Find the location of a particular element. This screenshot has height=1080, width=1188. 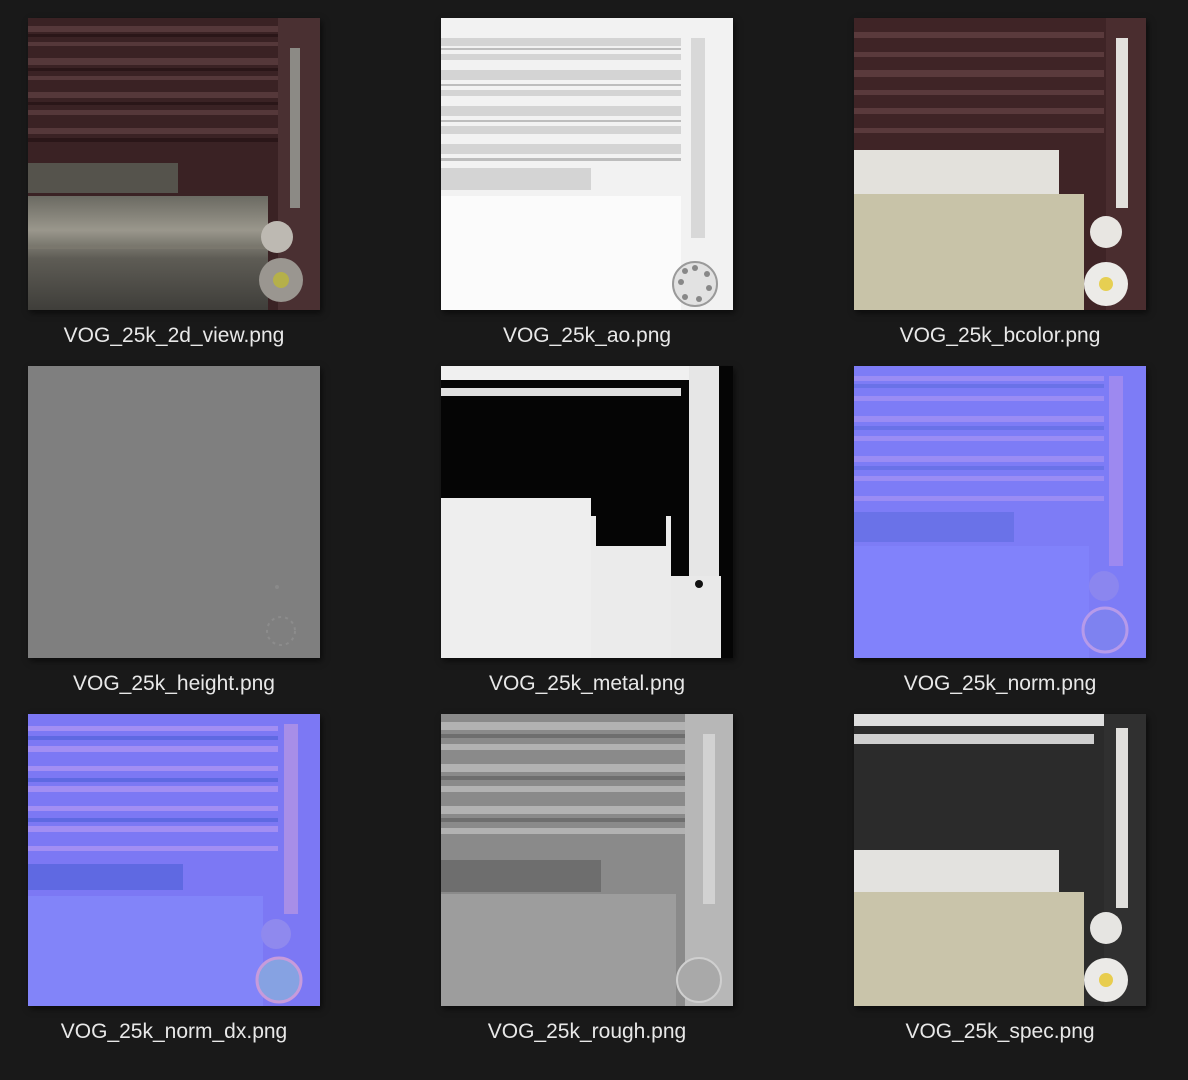

texture-height-thumbnail is located at coordinates (174, 512).